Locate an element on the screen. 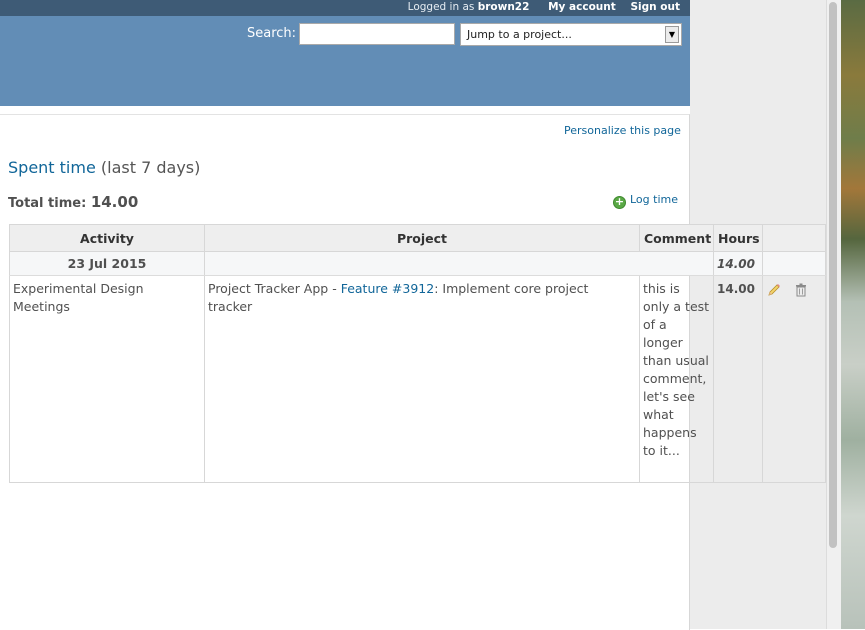  hours-cell: 14.00 is located at coordinates (738, 379).